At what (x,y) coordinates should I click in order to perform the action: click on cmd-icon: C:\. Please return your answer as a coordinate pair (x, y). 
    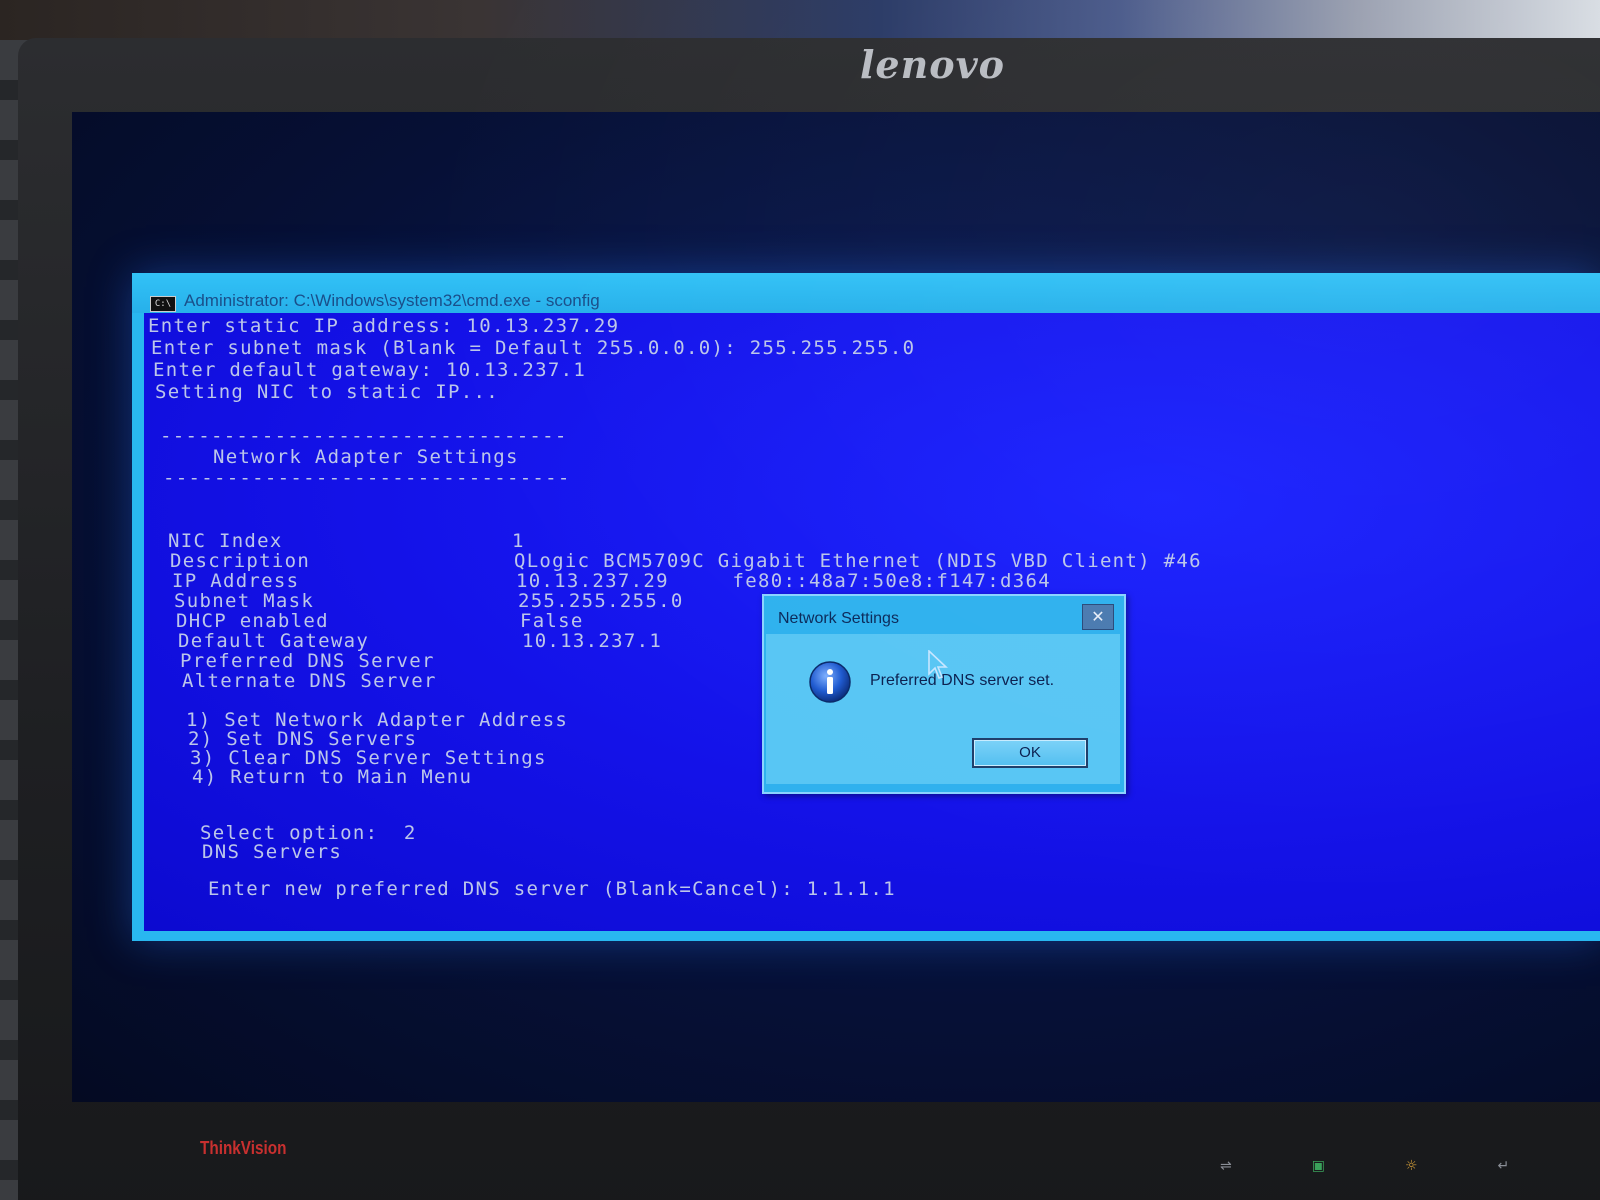
    Looking at the image, I should click on (163, 304).